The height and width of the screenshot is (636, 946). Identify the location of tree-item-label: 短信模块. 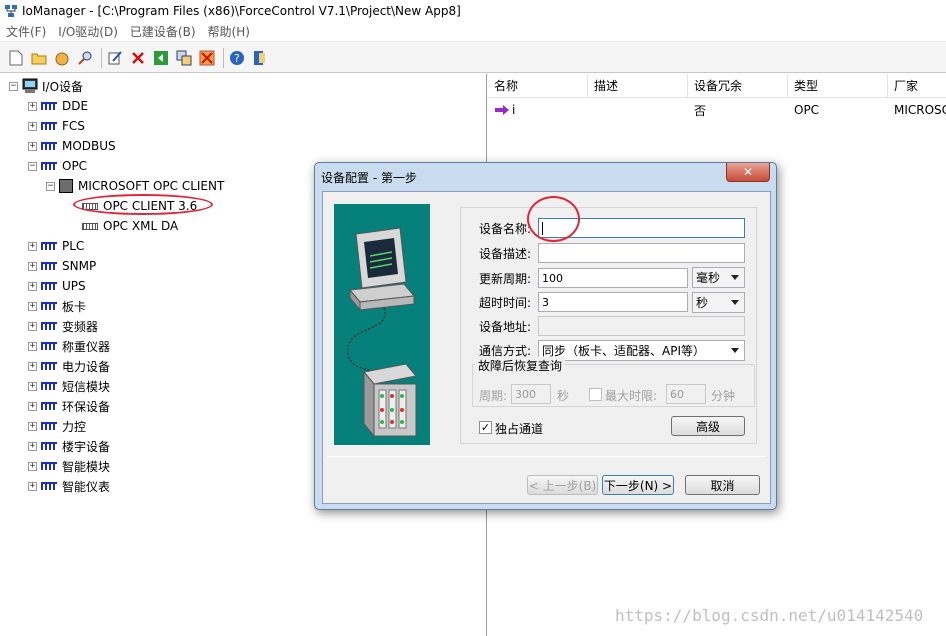
(86, 386).